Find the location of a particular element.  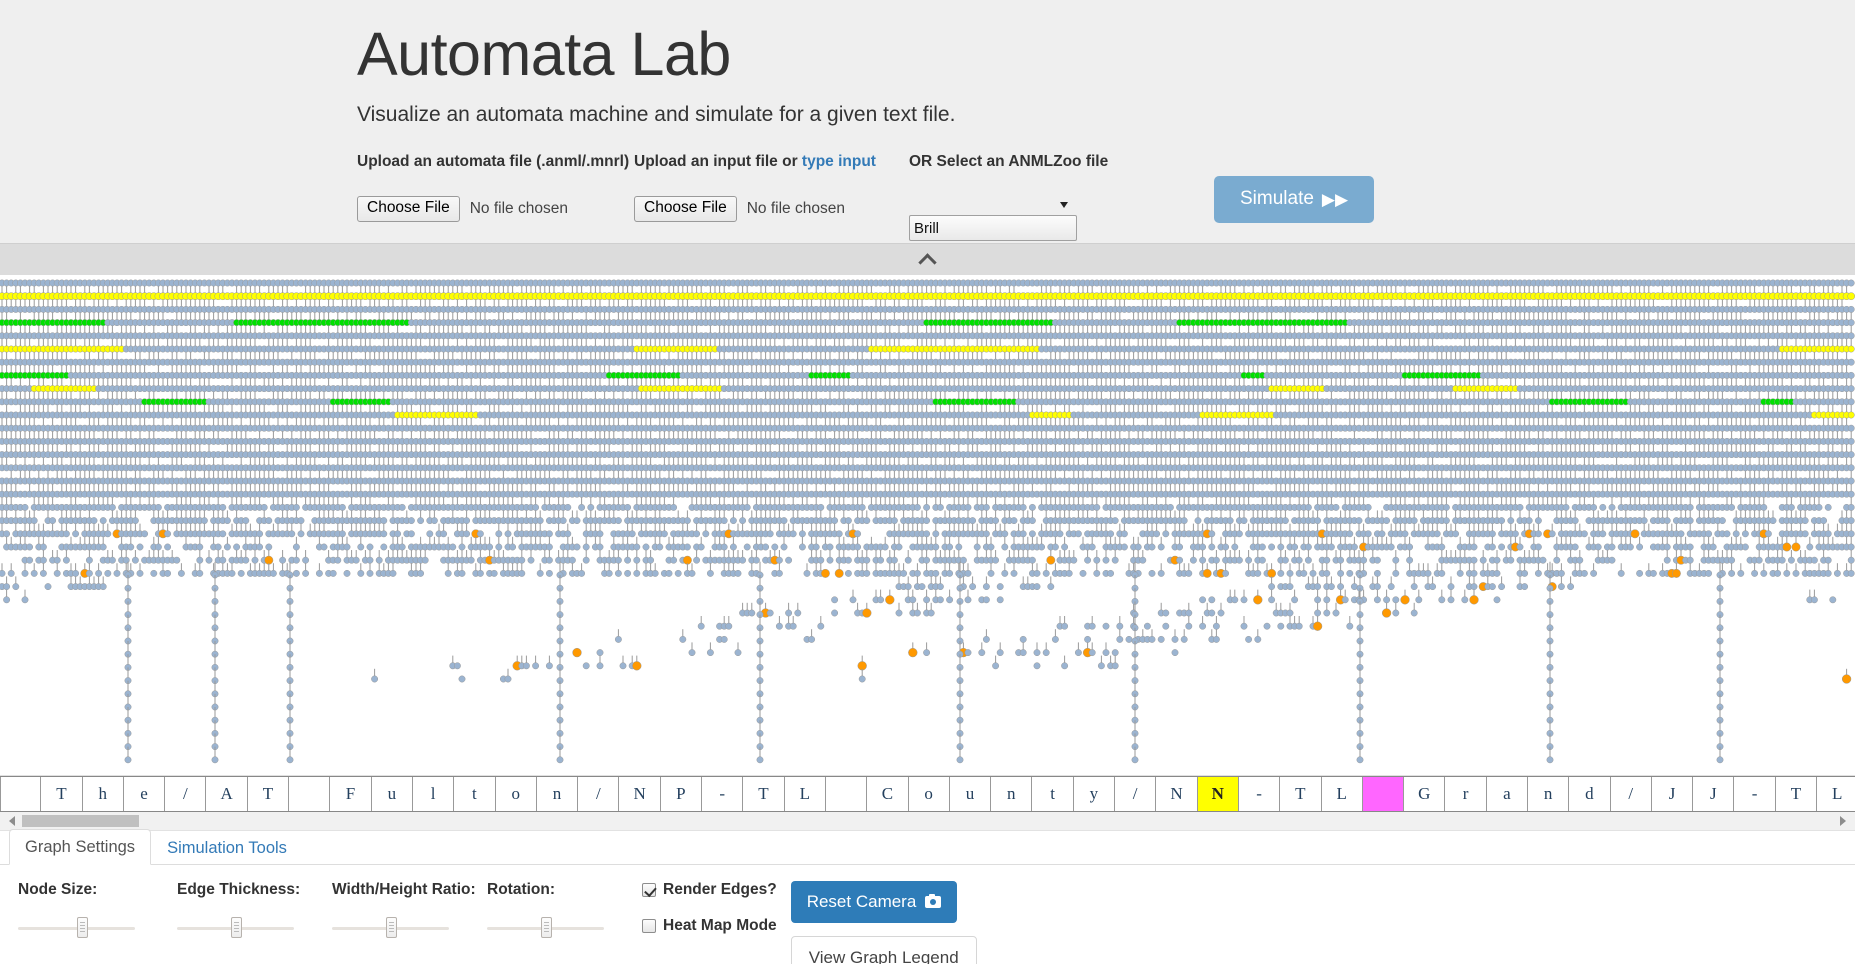

width-height-ratio-slider is located at coordinates (390, 927).